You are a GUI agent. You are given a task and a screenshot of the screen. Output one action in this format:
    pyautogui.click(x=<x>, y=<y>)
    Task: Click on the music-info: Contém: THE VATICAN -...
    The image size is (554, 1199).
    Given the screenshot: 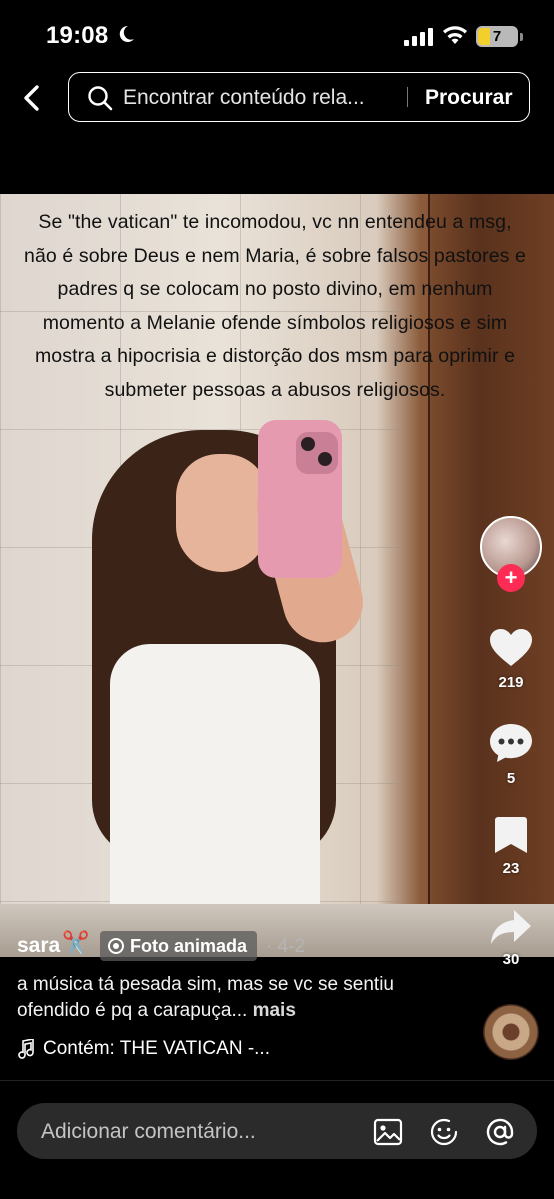 What is the action you would take?
    pyautogui.click(x=143, y=1049)
    